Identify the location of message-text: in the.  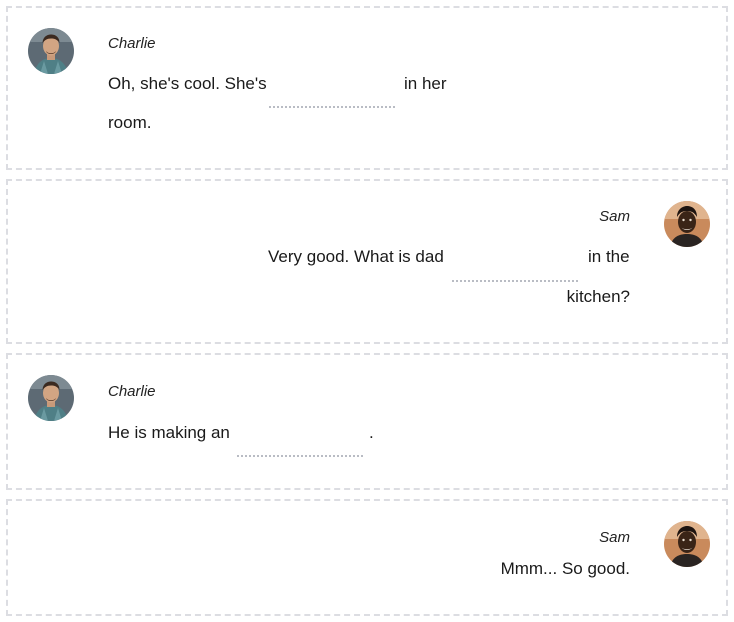
(609, 256).